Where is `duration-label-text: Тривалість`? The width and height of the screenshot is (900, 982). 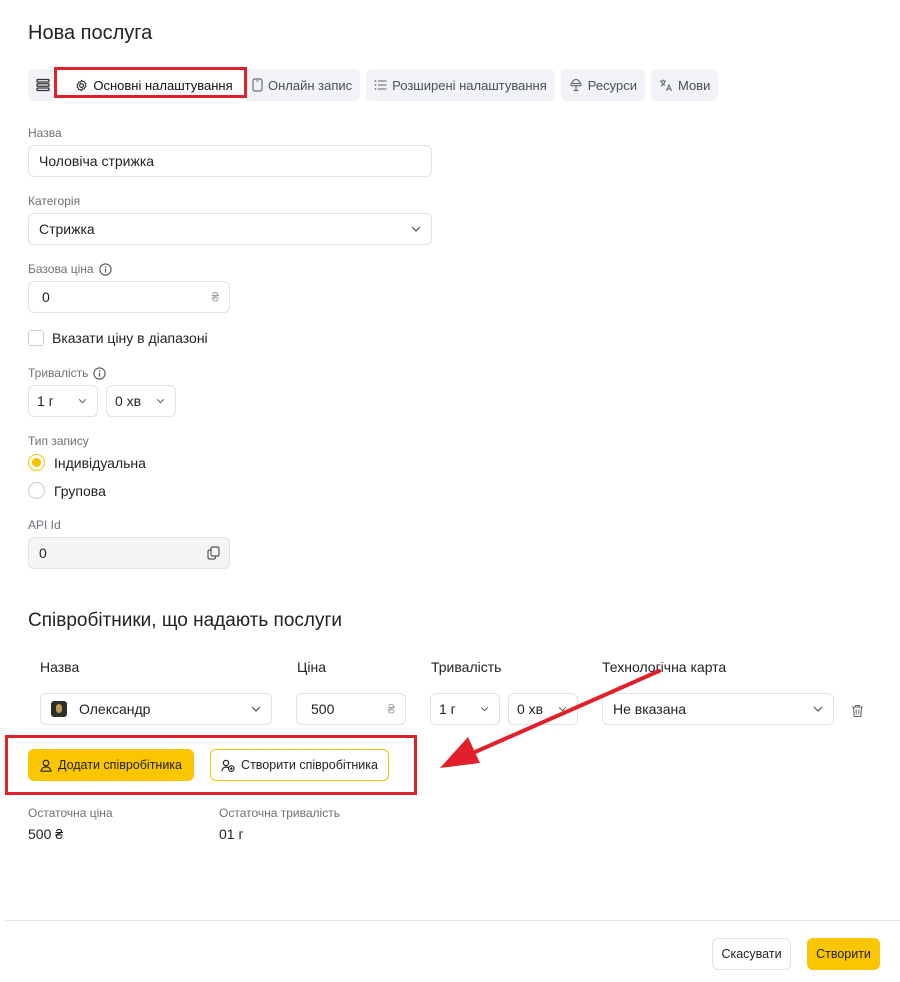
duration-label-text: Тривалість is located at coordinates (58, 373).